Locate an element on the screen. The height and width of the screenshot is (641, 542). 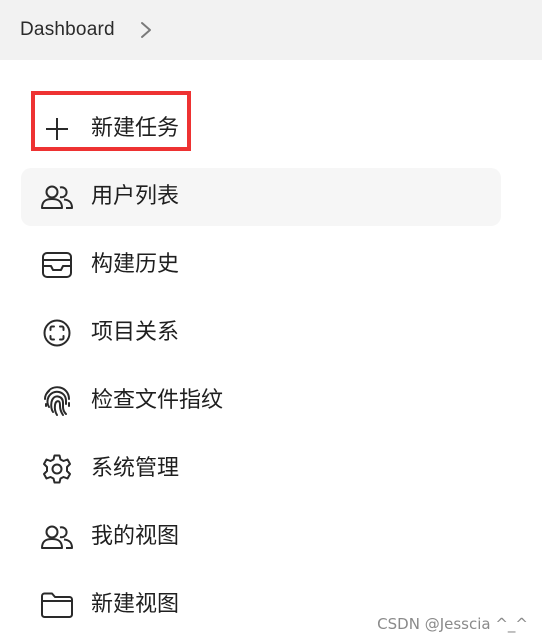
menu-item-label: 用户列表 is located at coordinates (135, 196).